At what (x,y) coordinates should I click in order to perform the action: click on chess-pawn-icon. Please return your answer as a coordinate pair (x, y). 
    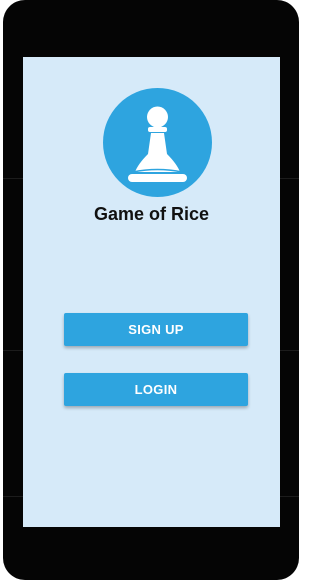
    Looking at the image, I should click on (157, 144).